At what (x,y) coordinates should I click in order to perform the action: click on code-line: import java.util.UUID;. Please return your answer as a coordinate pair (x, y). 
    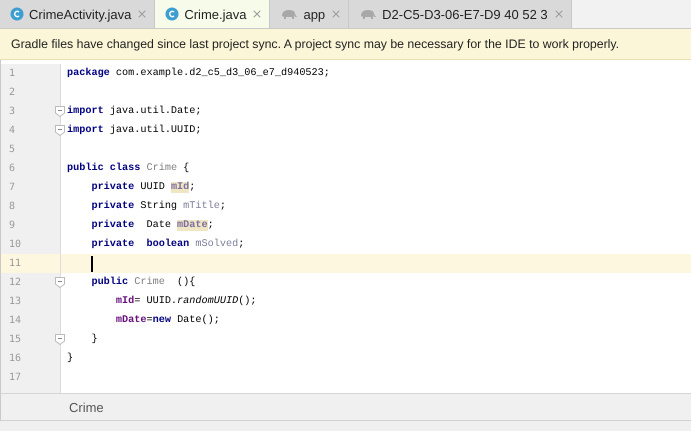
    Looking at the image, I should click on (134, 130).